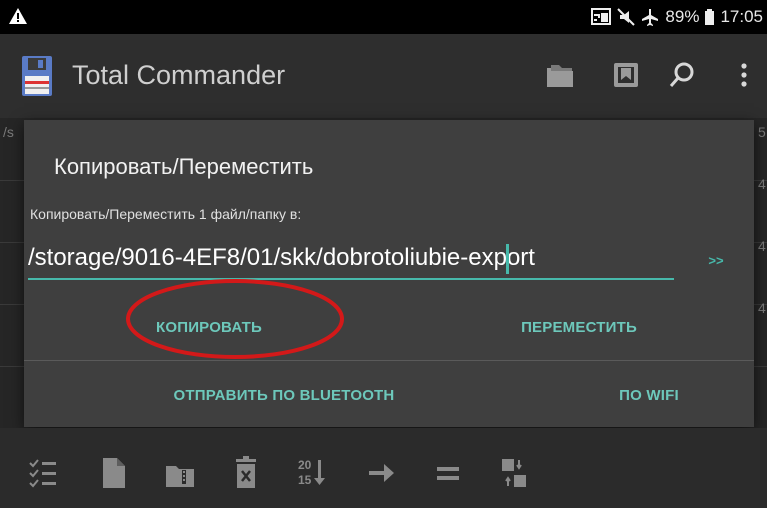 This screenshot has width=767, height=508. I want to click on status-icons: 89% 17:05, so click(677, 17).